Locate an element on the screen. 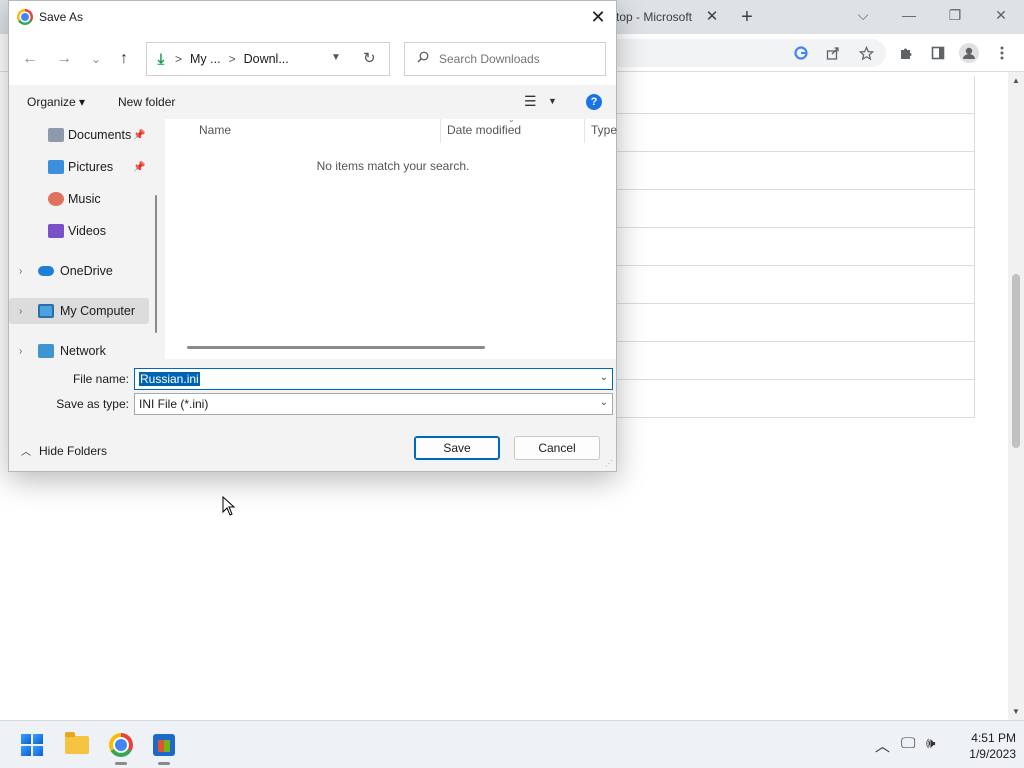 This screenshot has height=768, width=1024. sidebar-item-network: › Network is located at coordinates (79, 348).